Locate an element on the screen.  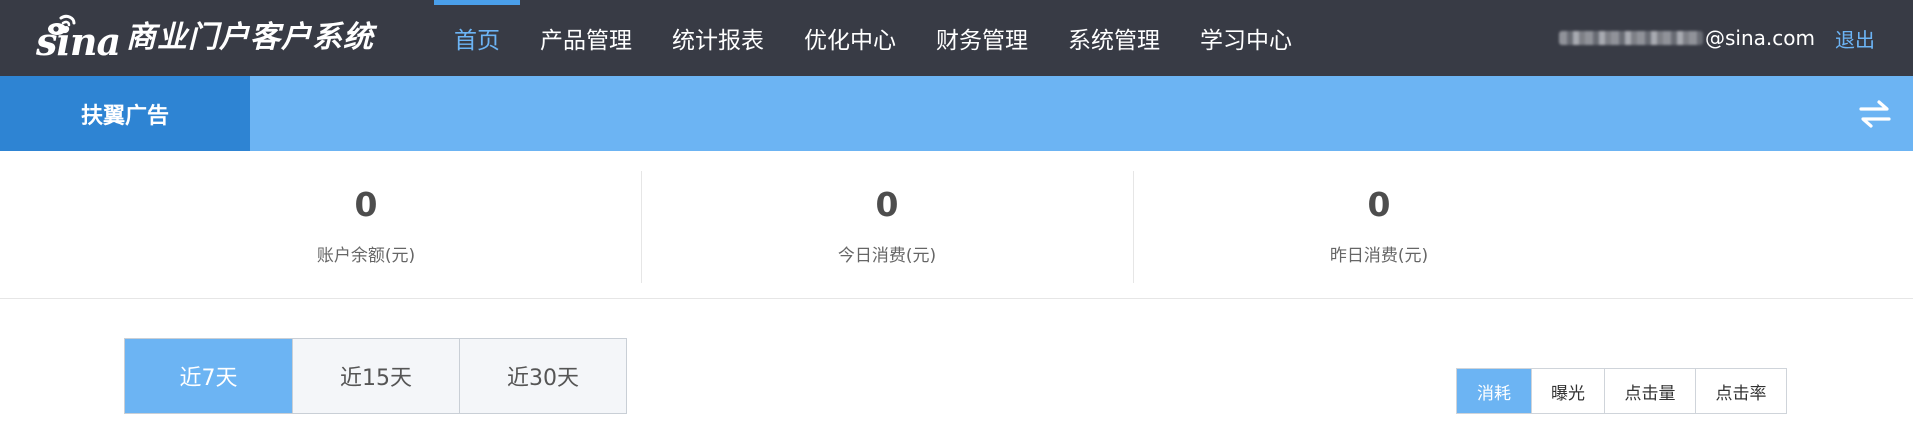
period-tab-30-days: 近30天 is located at coordinates (542, 376).